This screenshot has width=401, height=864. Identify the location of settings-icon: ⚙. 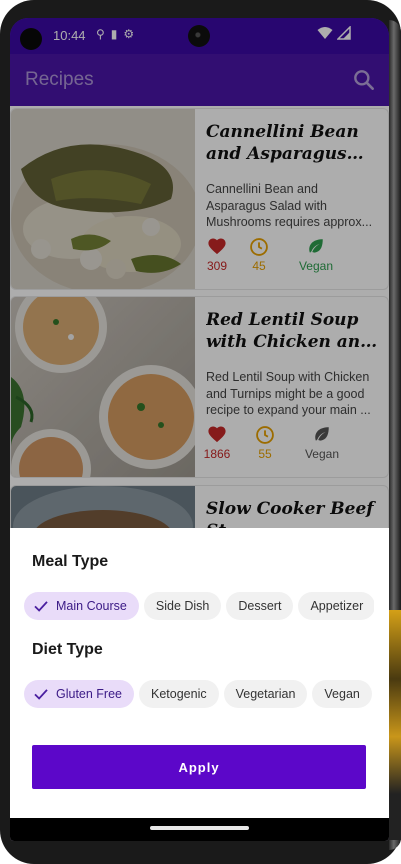
(132, 34).